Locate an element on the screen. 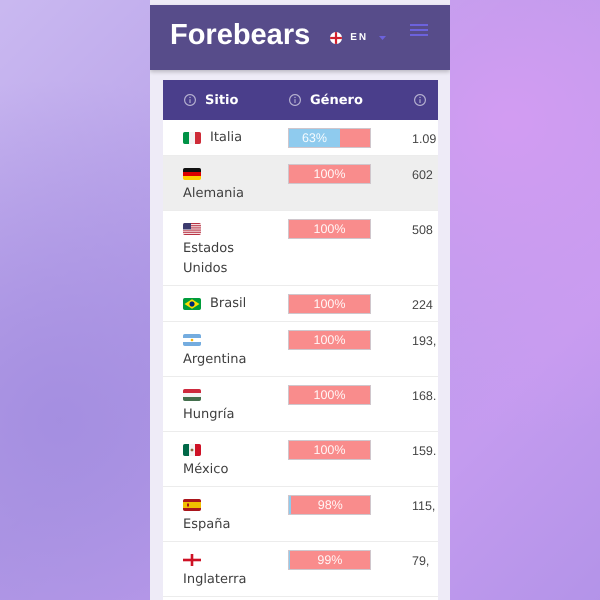  table-row: Inglaterra 99% 79, is located at coordinates (300, 569).